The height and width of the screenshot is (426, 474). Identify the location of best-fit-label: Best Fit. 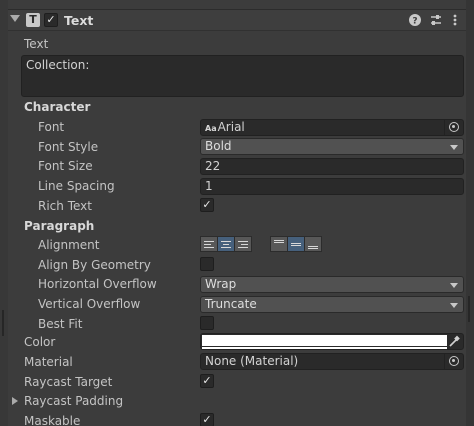
(60, 324).